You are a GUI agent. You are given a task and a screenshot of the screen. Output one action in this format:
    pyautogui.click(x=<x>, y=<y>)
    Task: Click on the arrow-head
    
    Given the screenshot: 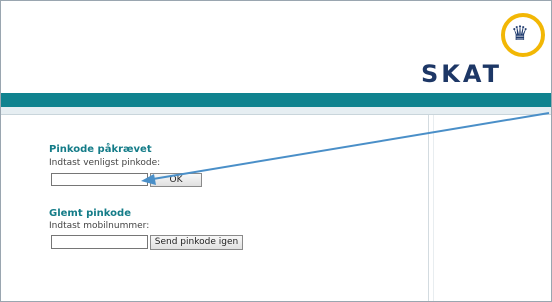 What is the action you would take?
    pyautogui.click(x=148, y=179)
    